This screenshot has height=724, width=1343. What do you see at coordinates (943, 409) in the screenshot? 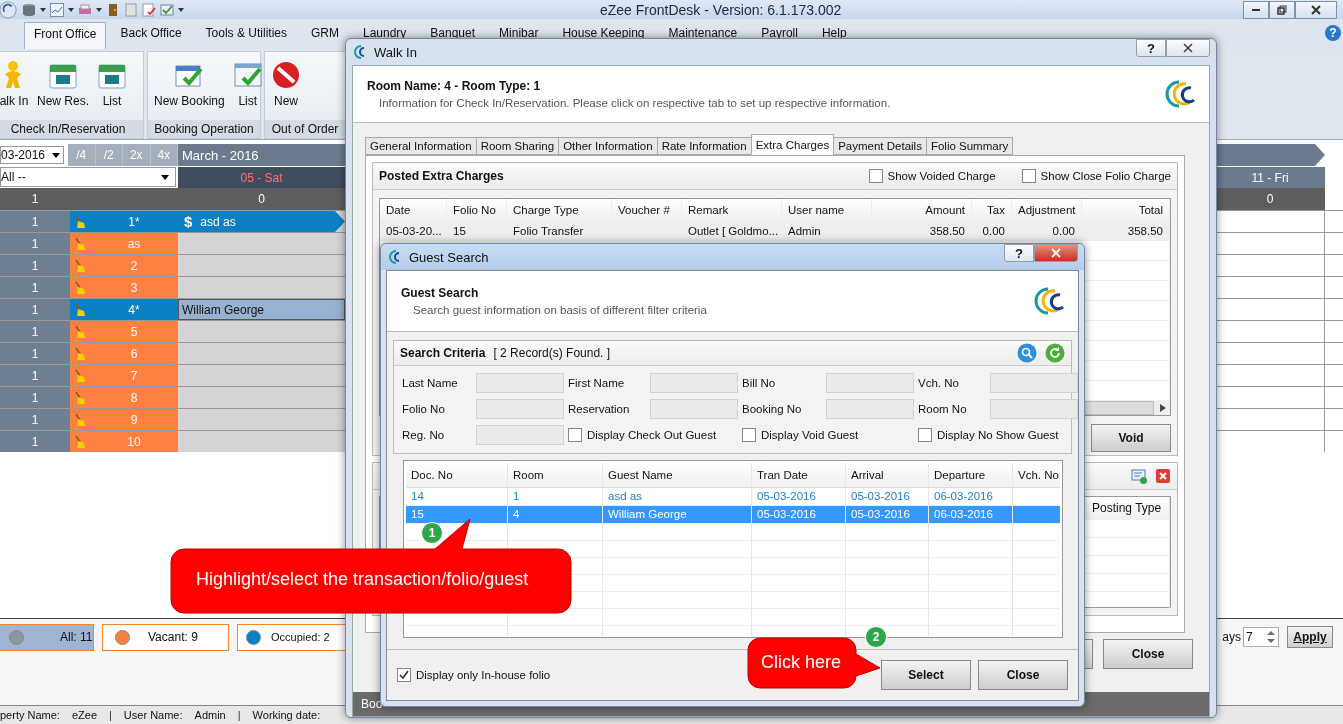
I see `field-label: Room No` at bounding box center [943, 409].